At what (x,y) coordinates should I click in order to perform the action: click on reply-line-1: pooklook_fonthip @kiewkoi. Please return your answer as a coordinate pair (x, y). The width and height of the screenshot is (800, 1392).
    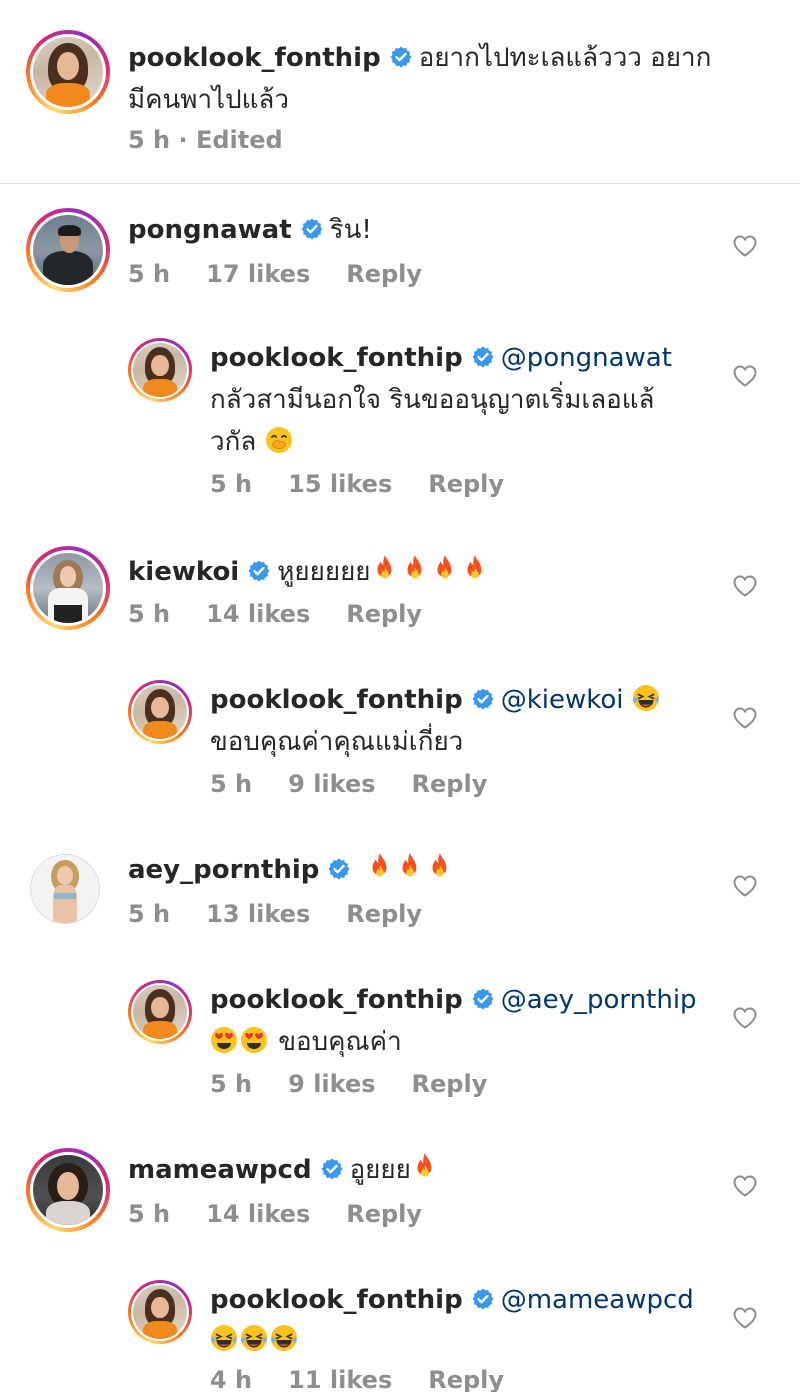
    Looking at the image, I should click on (436, 700).